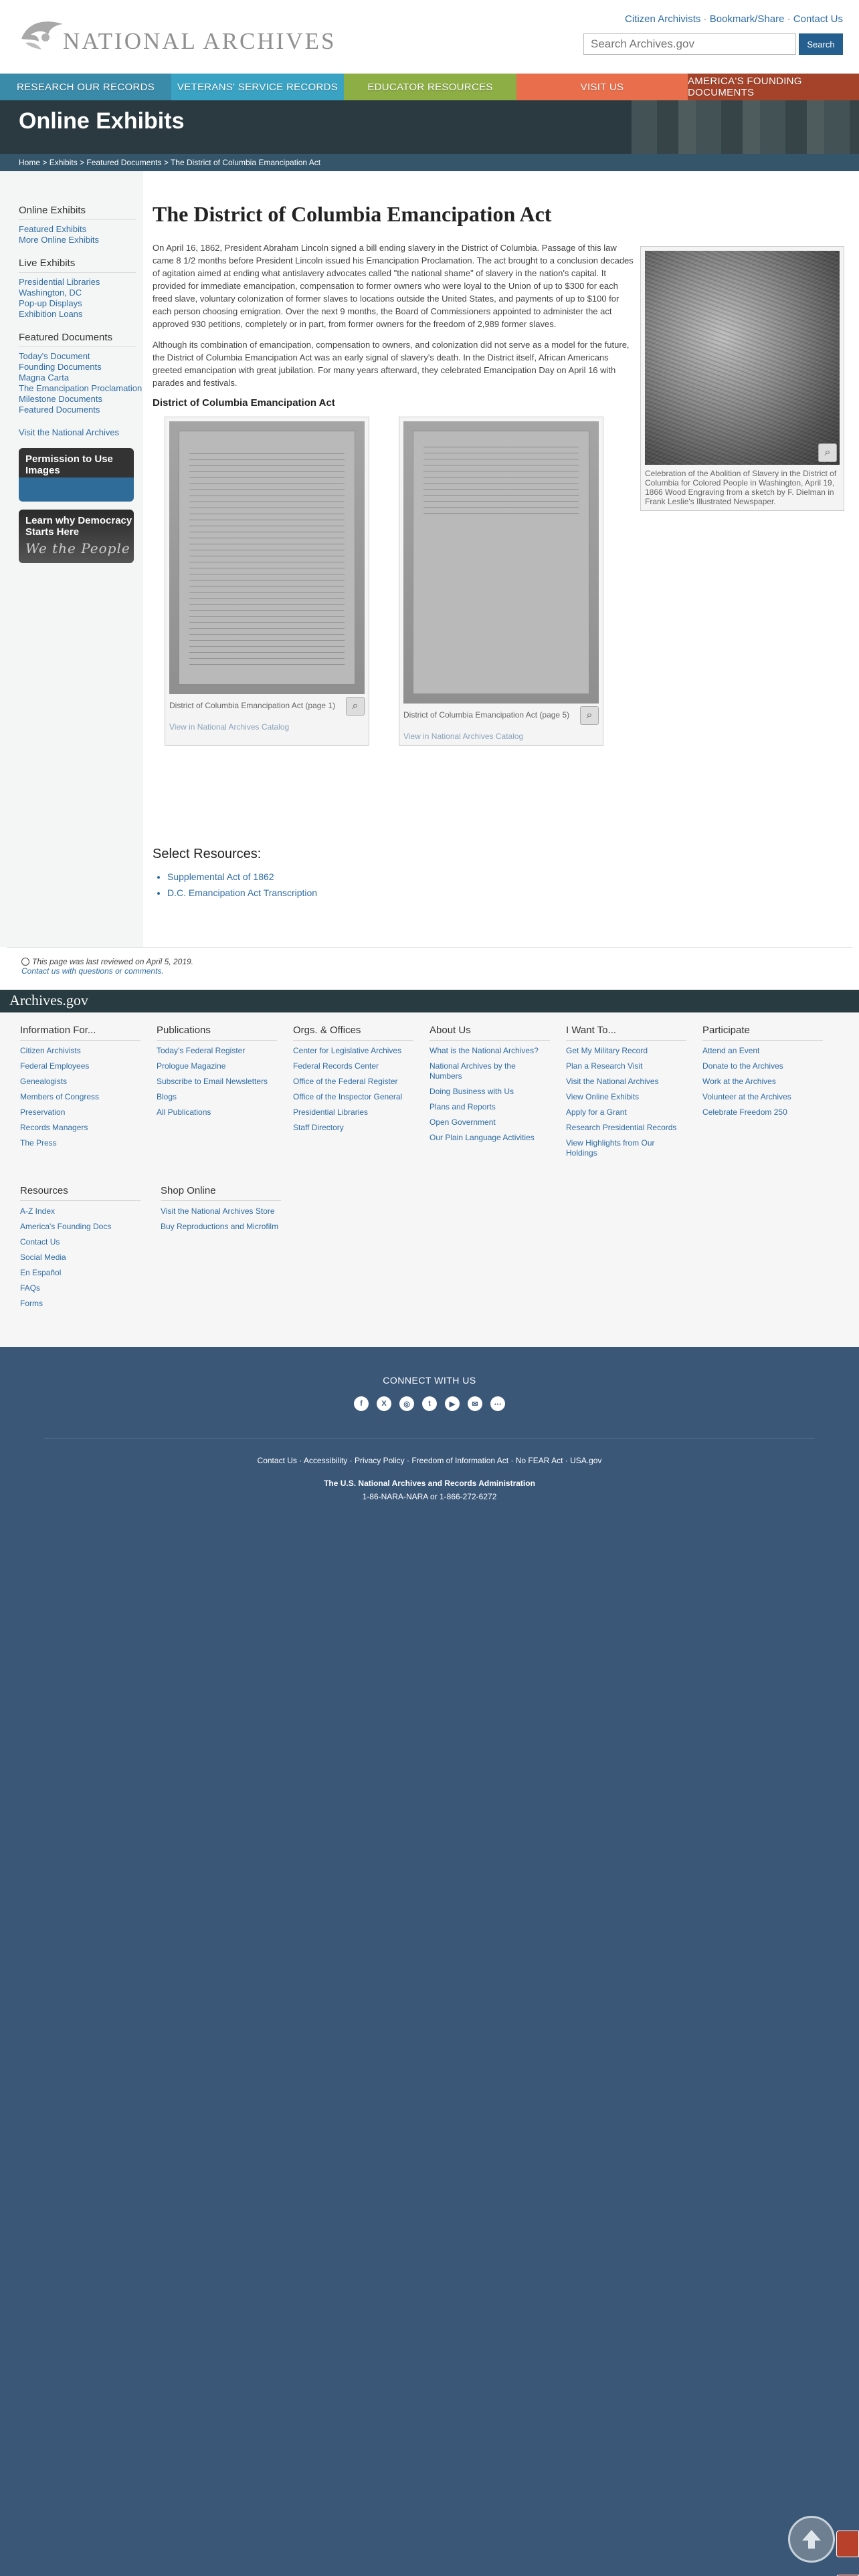  I want to click on footer-link: Apply for a Grant, so click(596, 1112).